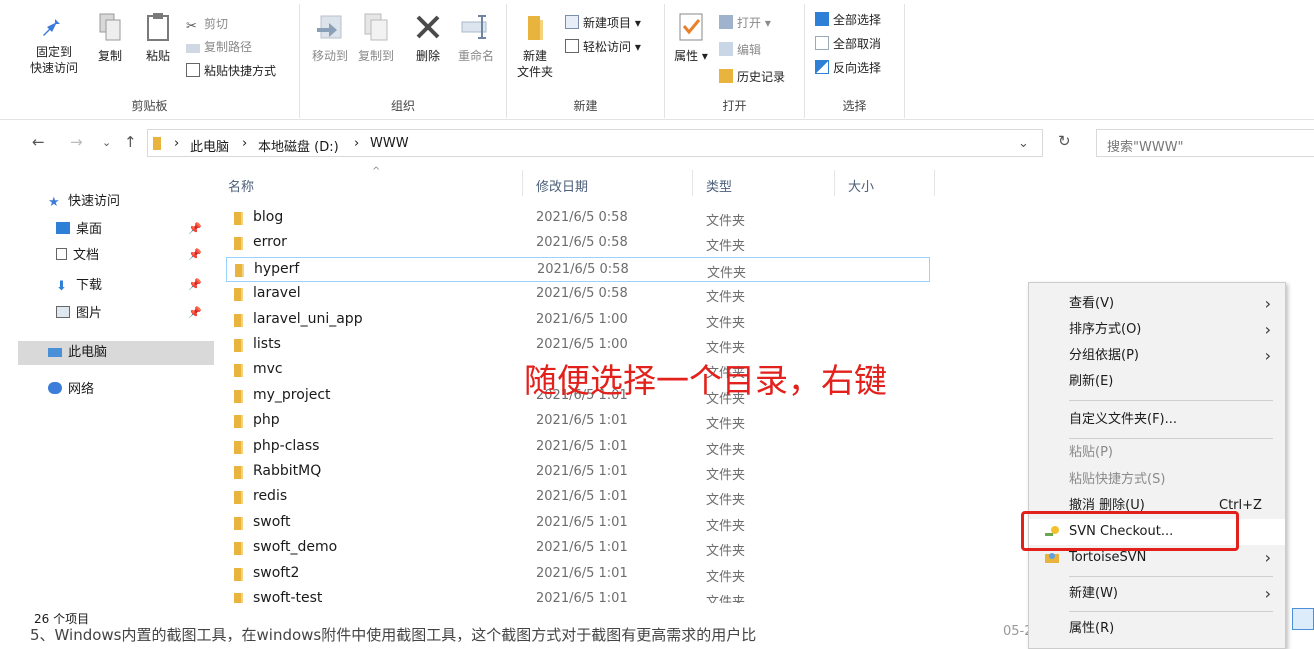 The width and height of the screenshot is (1314, 649). I want to click on column-header-type: 类型, so click(719, 185).